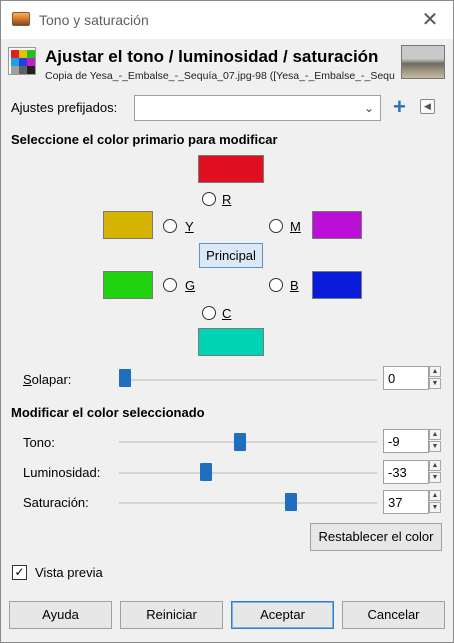 The width and height of the screenshot is (454, 643). I want to click on radio-magenta, so click(276, 226).